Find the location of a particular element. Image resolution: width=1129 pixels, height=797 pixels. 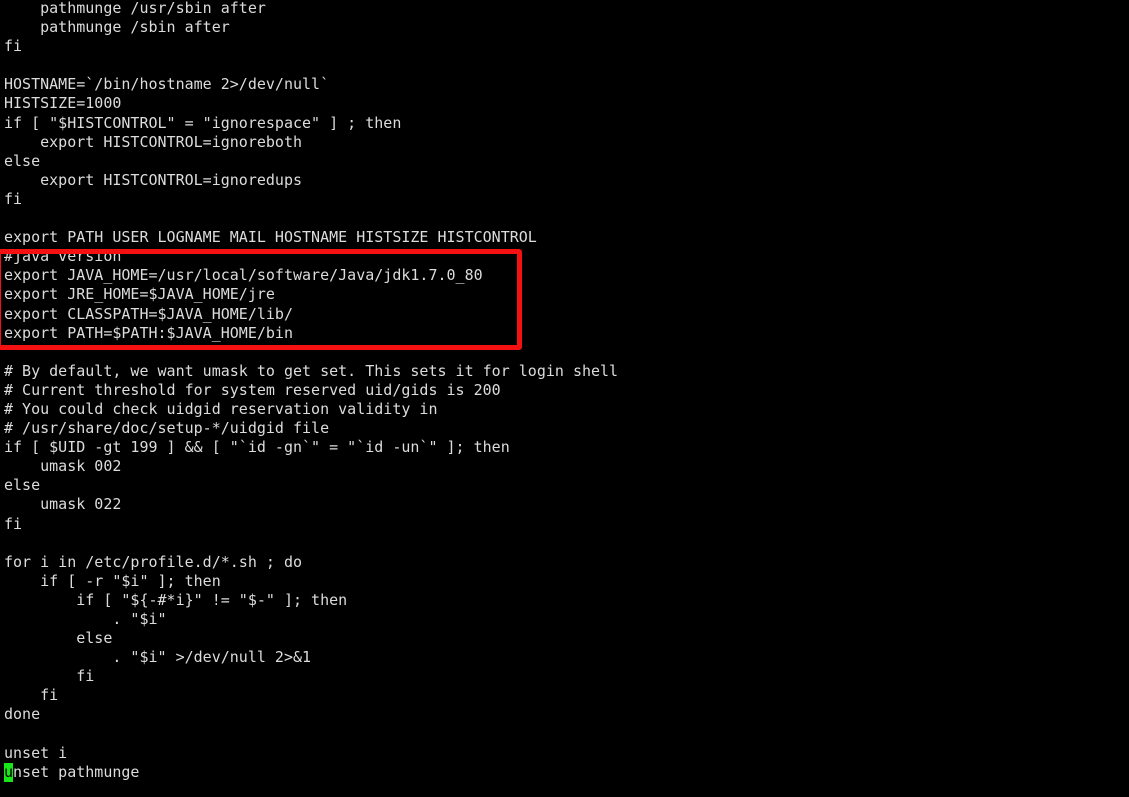

terminal-line: export CLASSPATH=$JAVA_HOME/lib/ is located at coordinates (148, 313).